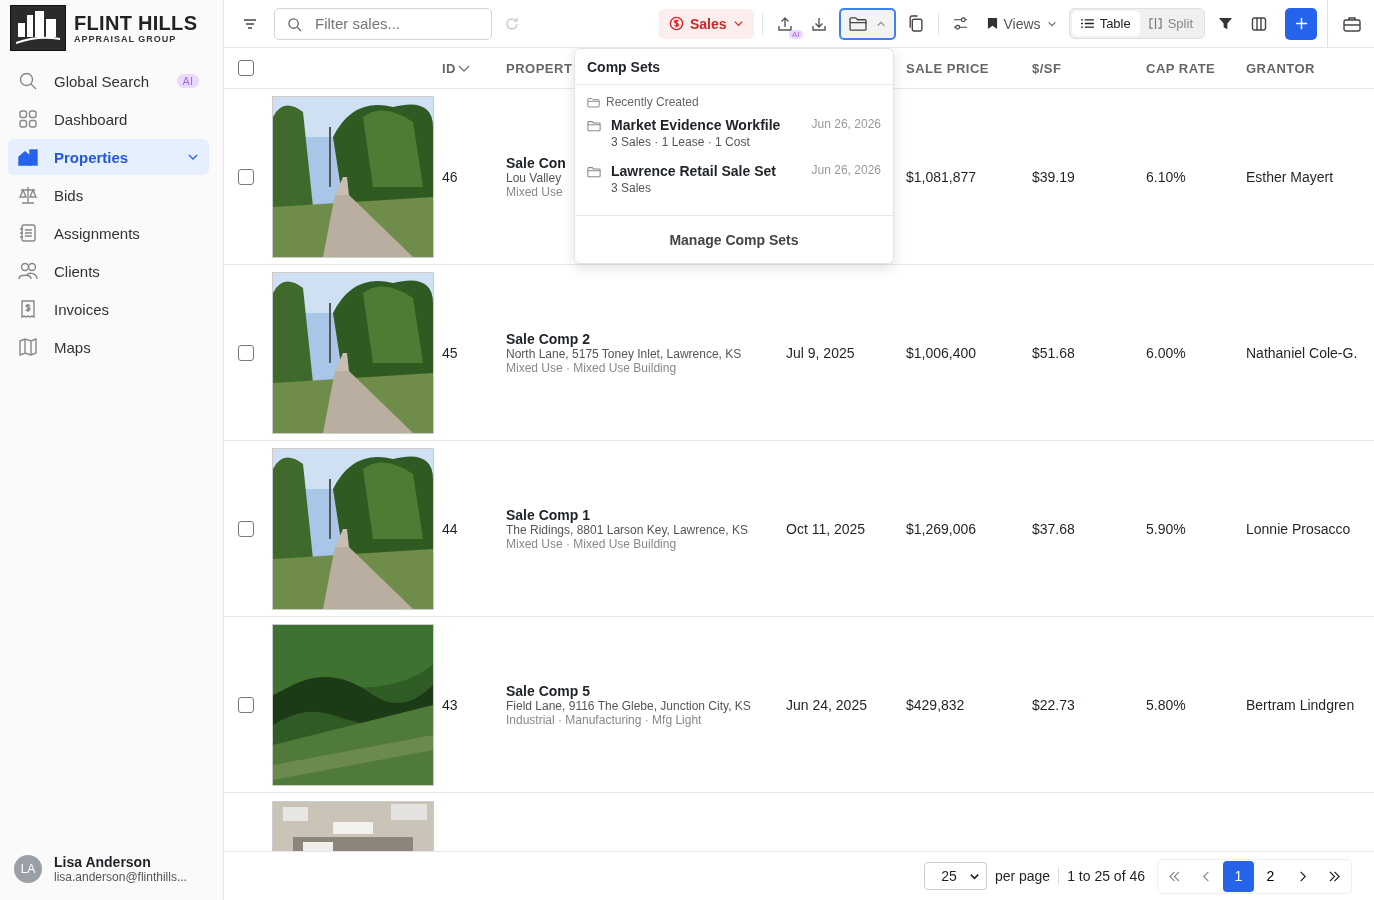 The height and width of the screenshot is (900, 1374). I want to click on comp-set-item: Market Evidence Workfile 3 Sales · 1 Lease · 1 Cost Jun 26, 2026, so click(734, 133).